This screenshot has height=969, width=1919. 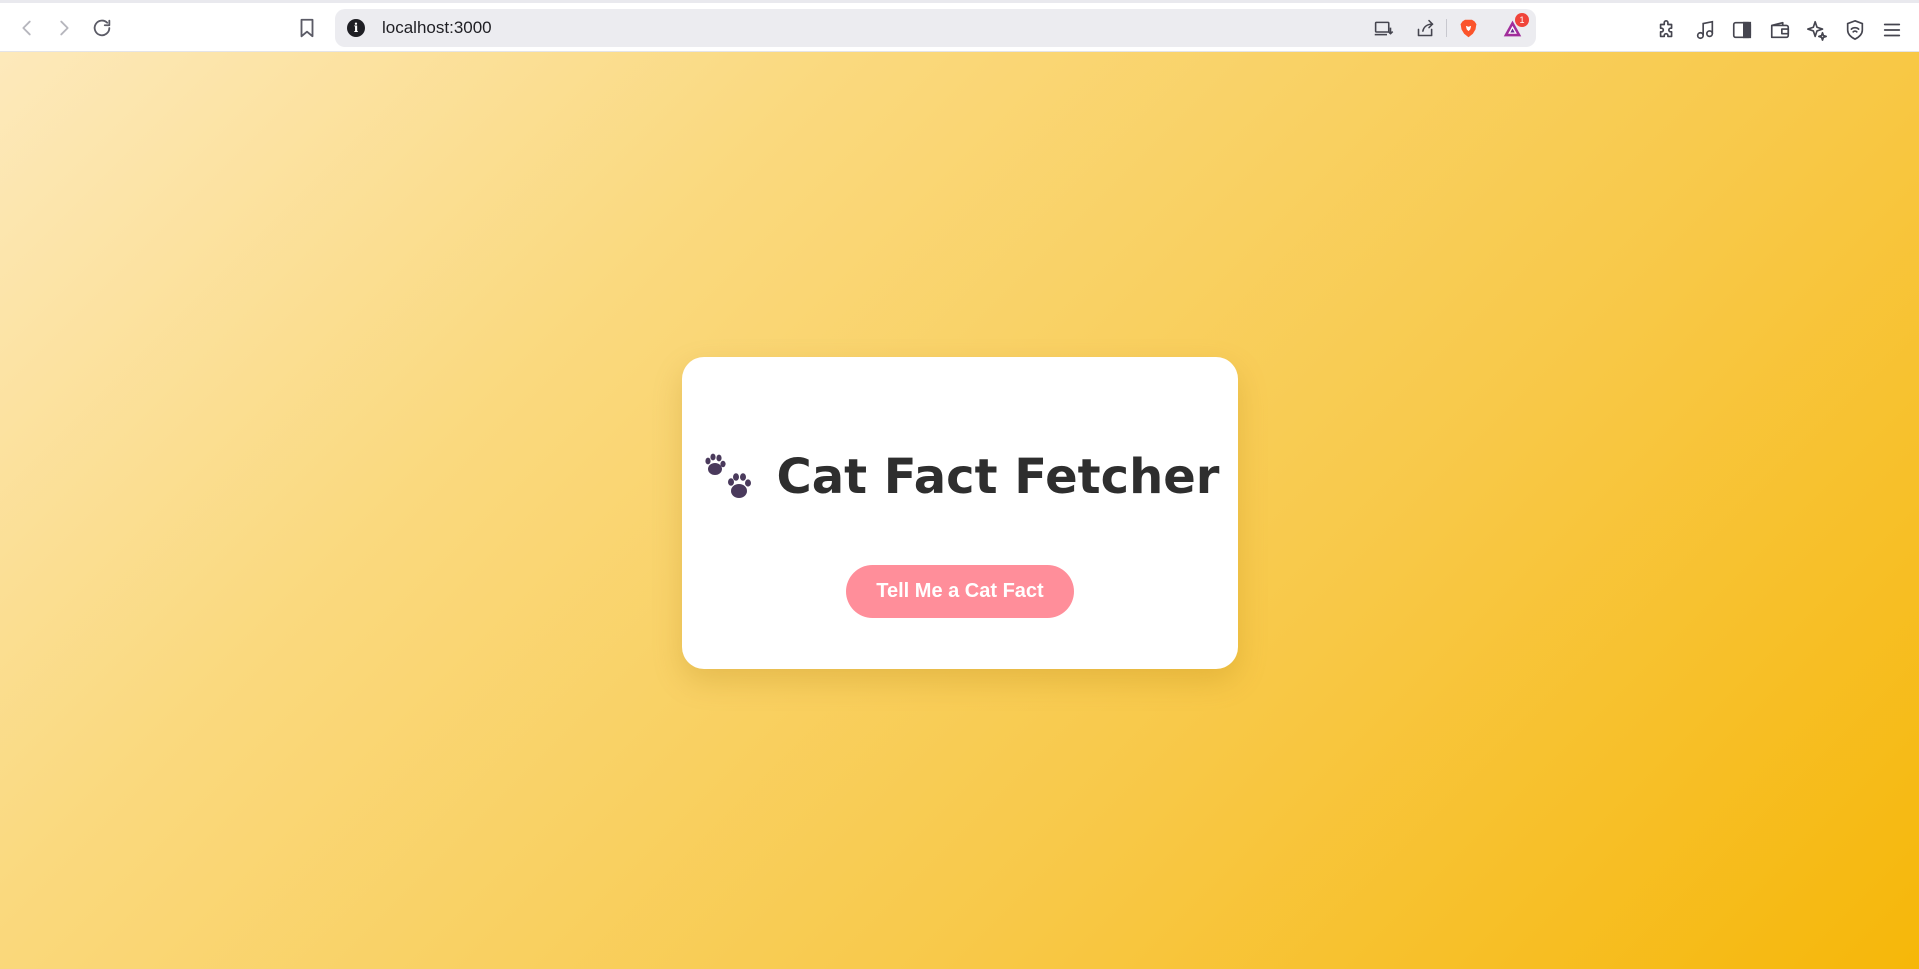 I want to click on url-text: localhost:3000, so click(x=437, y=28).